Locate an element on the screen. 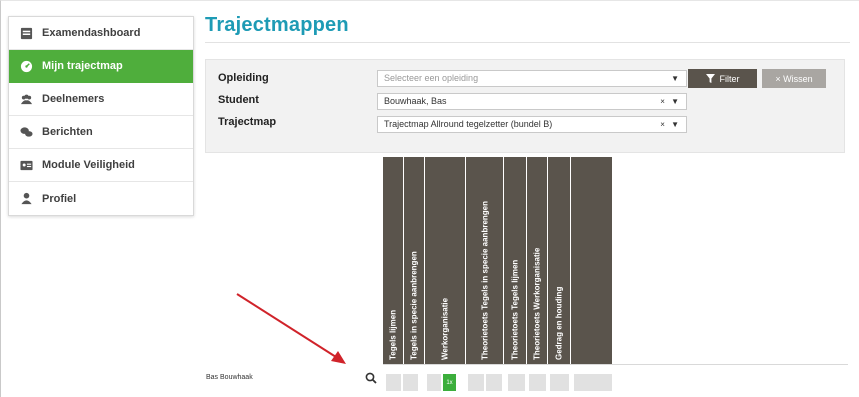 The width and height of the screenshot is (859, 397). grid-cell-completed: 1x is located at coordinates (449, 382).